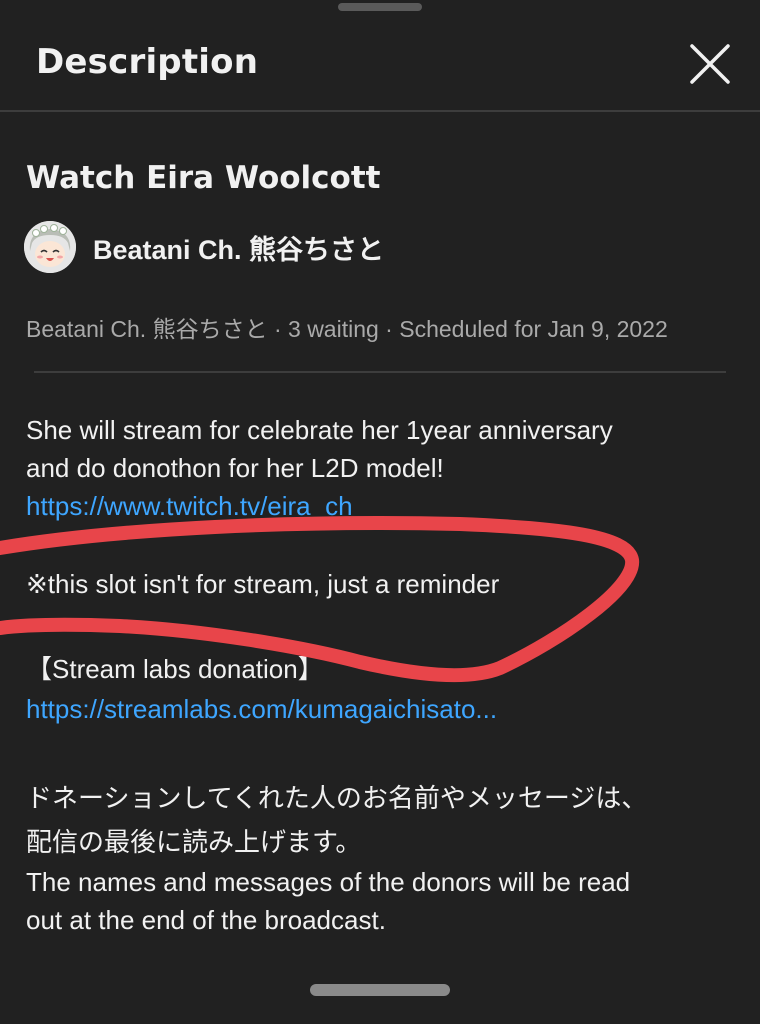 The height and width of the screenshot is (1024, 760). What do you see at coordinates (147, 62) in the screenshot?
I see `panel-title: Description` at bounding box center [147, 62].